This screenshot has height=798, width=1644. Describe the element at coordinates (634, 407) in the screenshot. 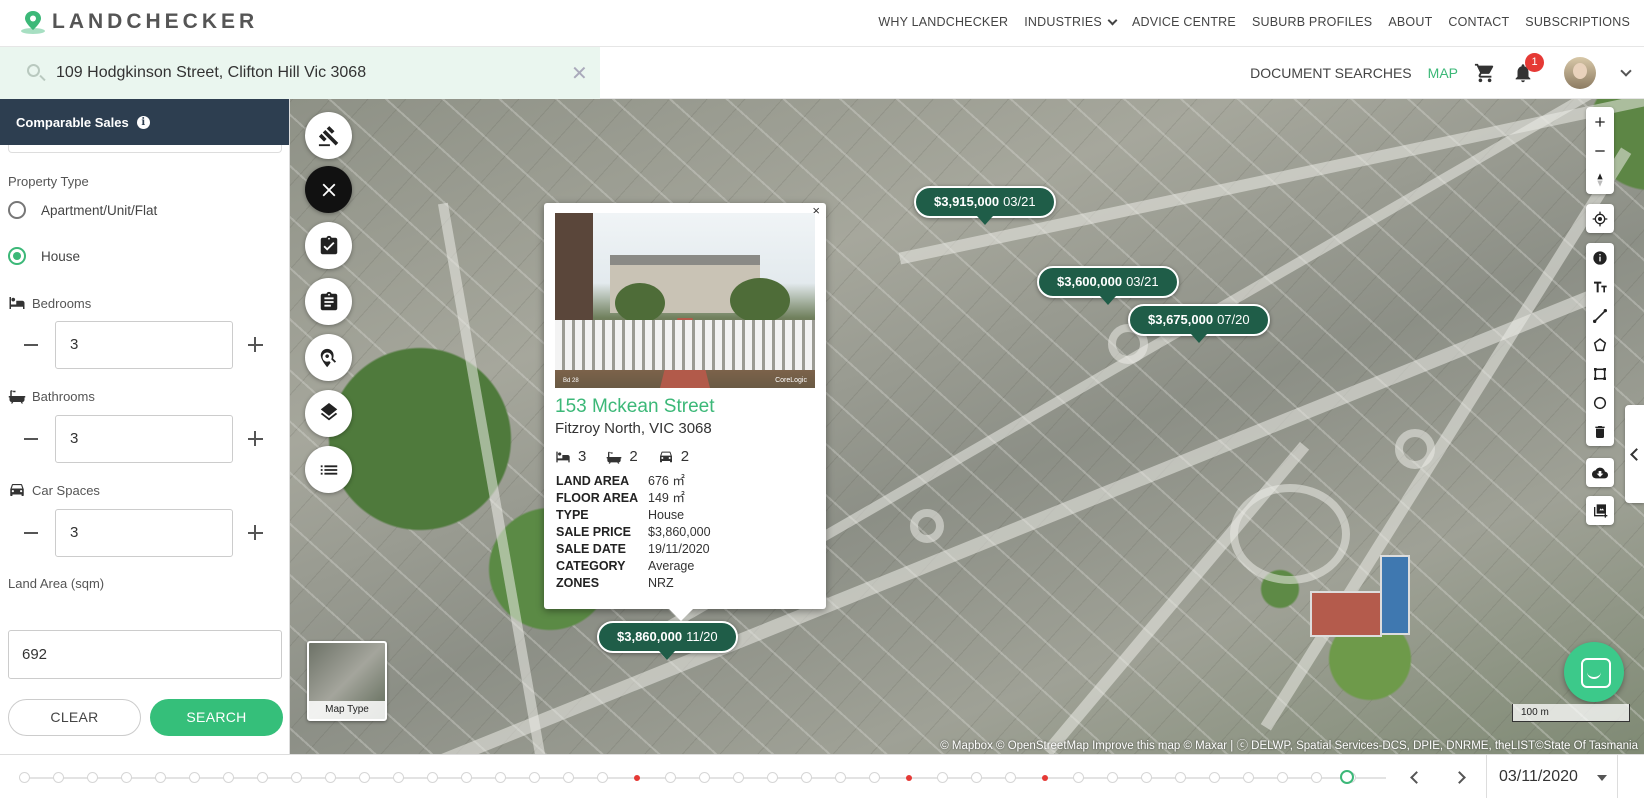

I see `property-address-link: 153 Mckean Street` at that location.